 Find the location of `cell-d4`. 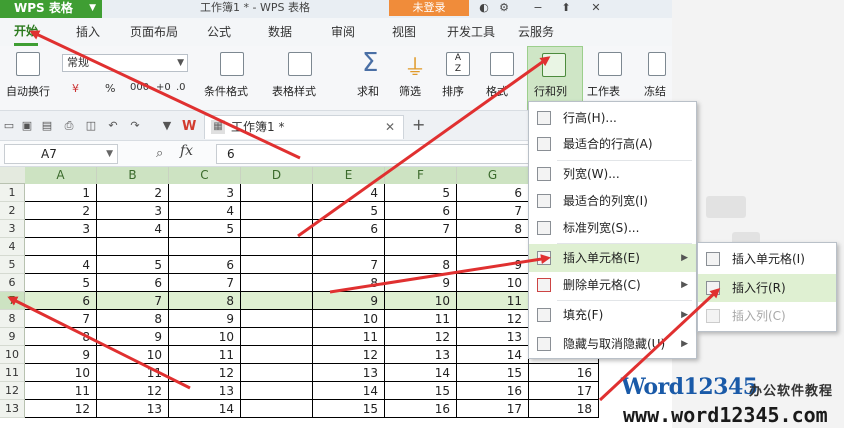

cell-d4 is located at coordinates (277, 247).